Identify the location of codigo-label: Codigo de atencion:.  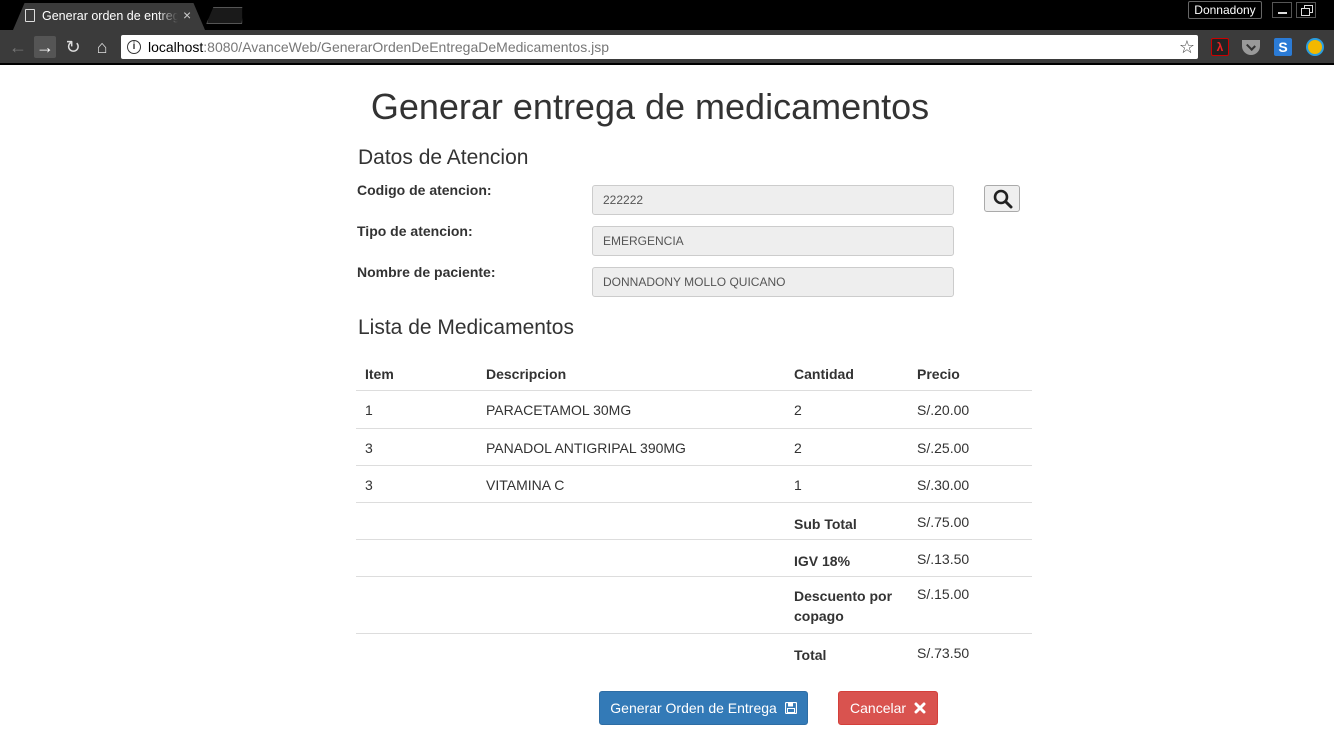
(424, 190).